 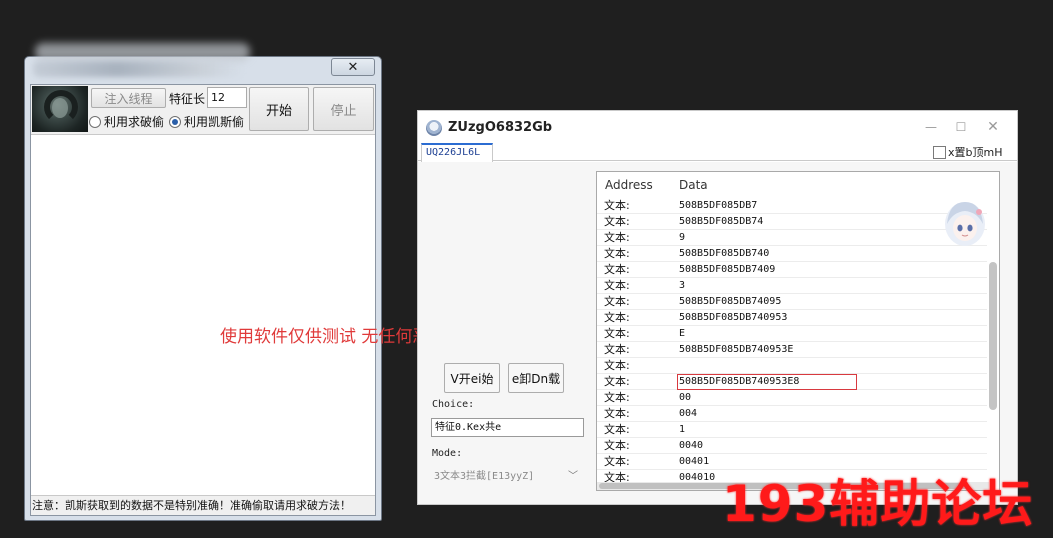 What do you see at coordinates (792, 302) in the screenshot?
I see `table-row: 文本: 508B5DF085DB74095` at bounding box center [792, 302].